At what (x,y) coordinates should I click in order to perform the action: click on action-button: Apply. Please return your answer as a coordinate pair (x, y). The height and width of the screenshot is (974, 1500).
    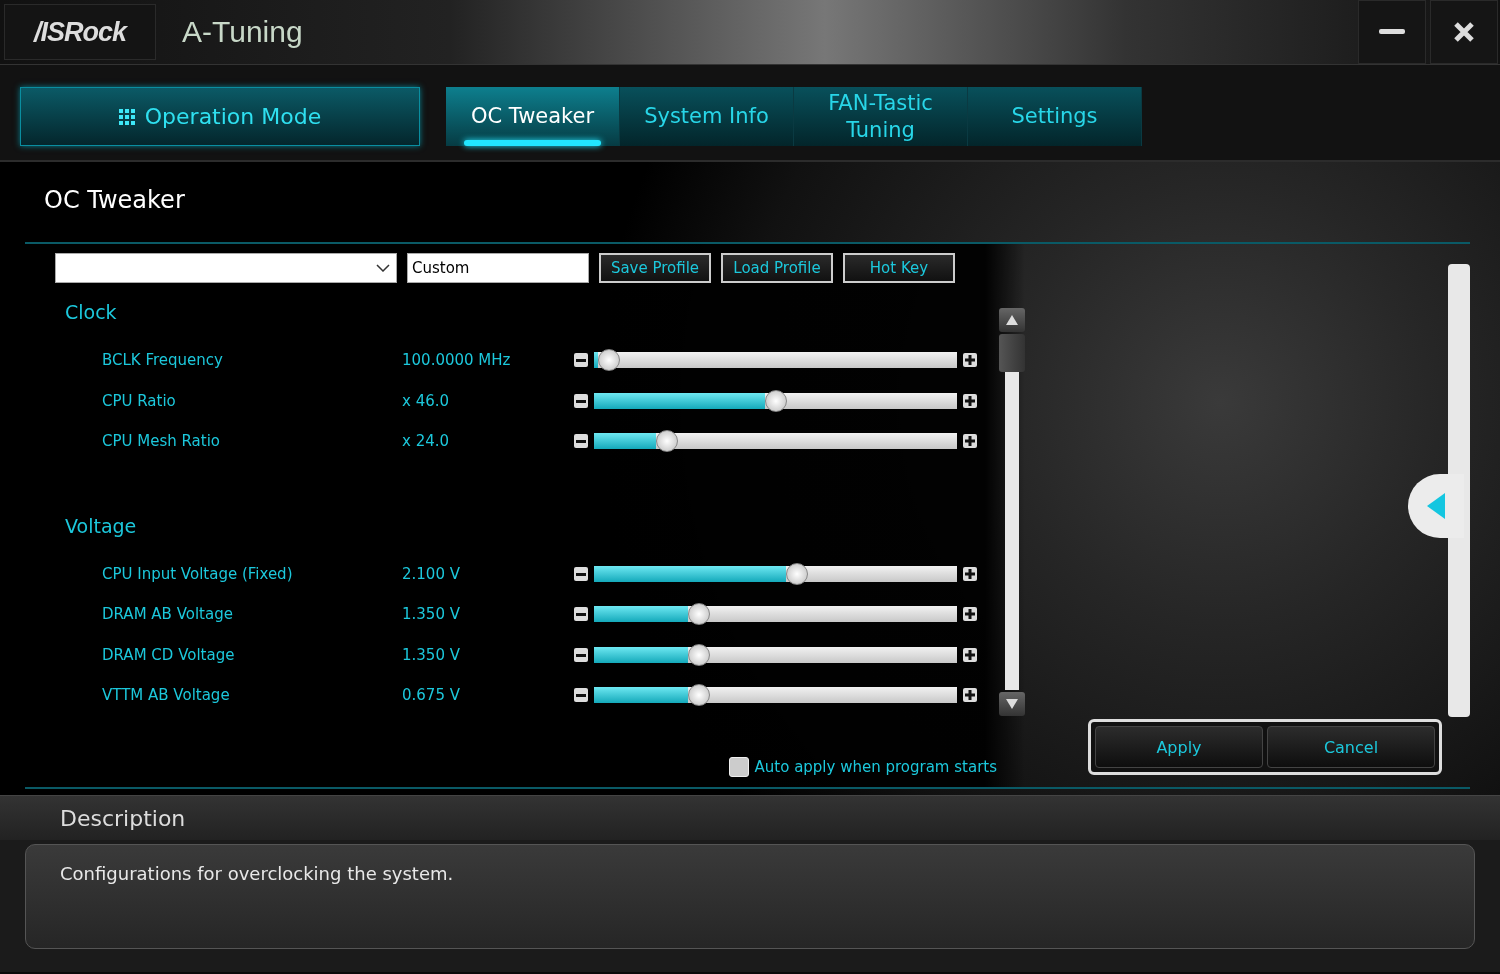
    Looking at the image, I should click on (1179, 747).